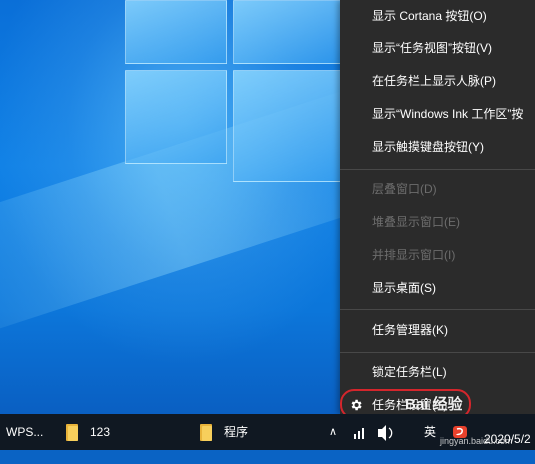  I want to click on menu-item-show-cortana-button: 显示 Cortana 按钮(O), so click(437, 16).